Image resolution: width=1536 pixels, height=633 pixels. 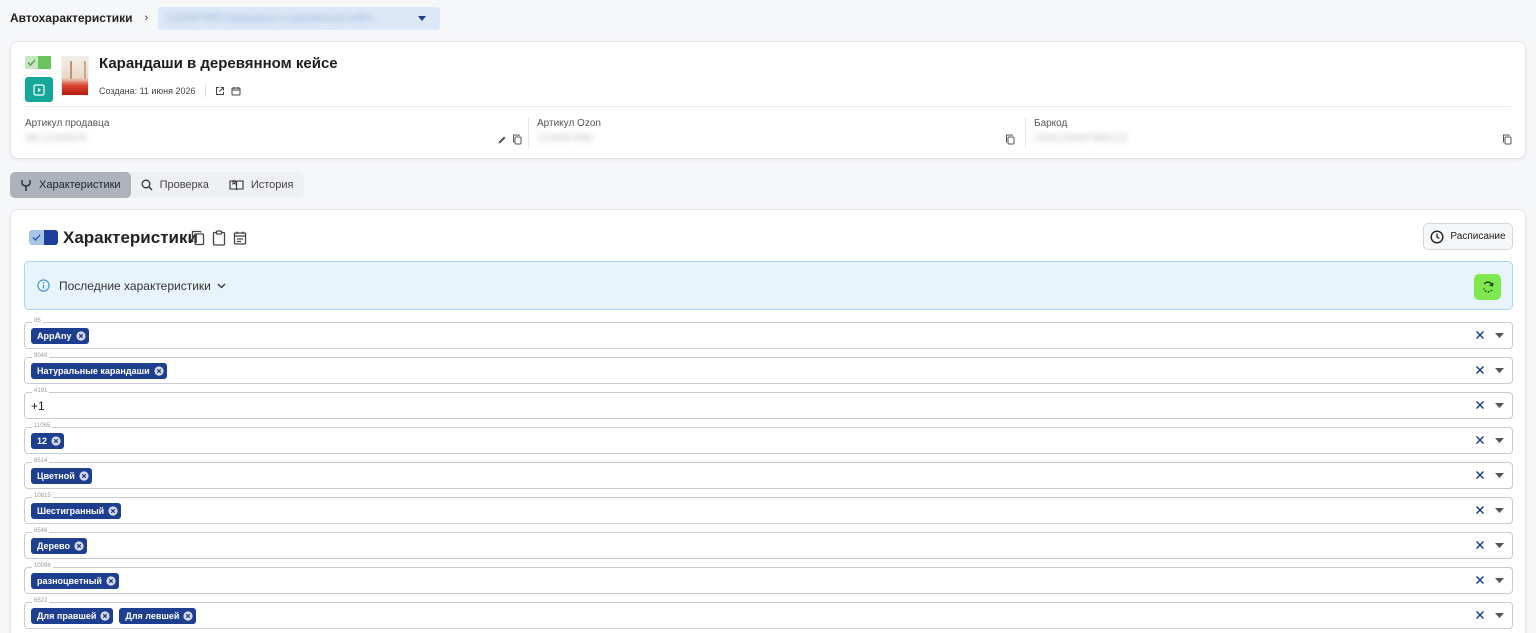 What do you see at coordinates (53, 546) in the screenshot?
I see `chip-label: Дерево` at bounding box center [53, 546].